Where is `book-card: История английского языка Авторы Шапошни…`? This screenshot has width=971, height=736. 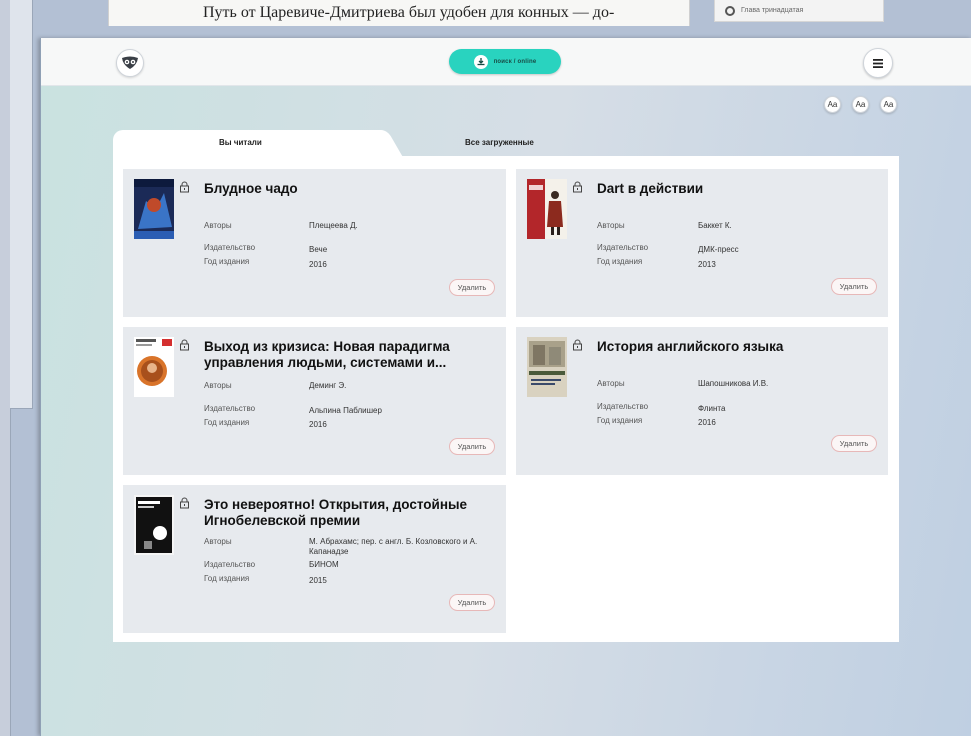
book-card: История английского языка Авторы Шапошни… is located at coordinates (702, 401).